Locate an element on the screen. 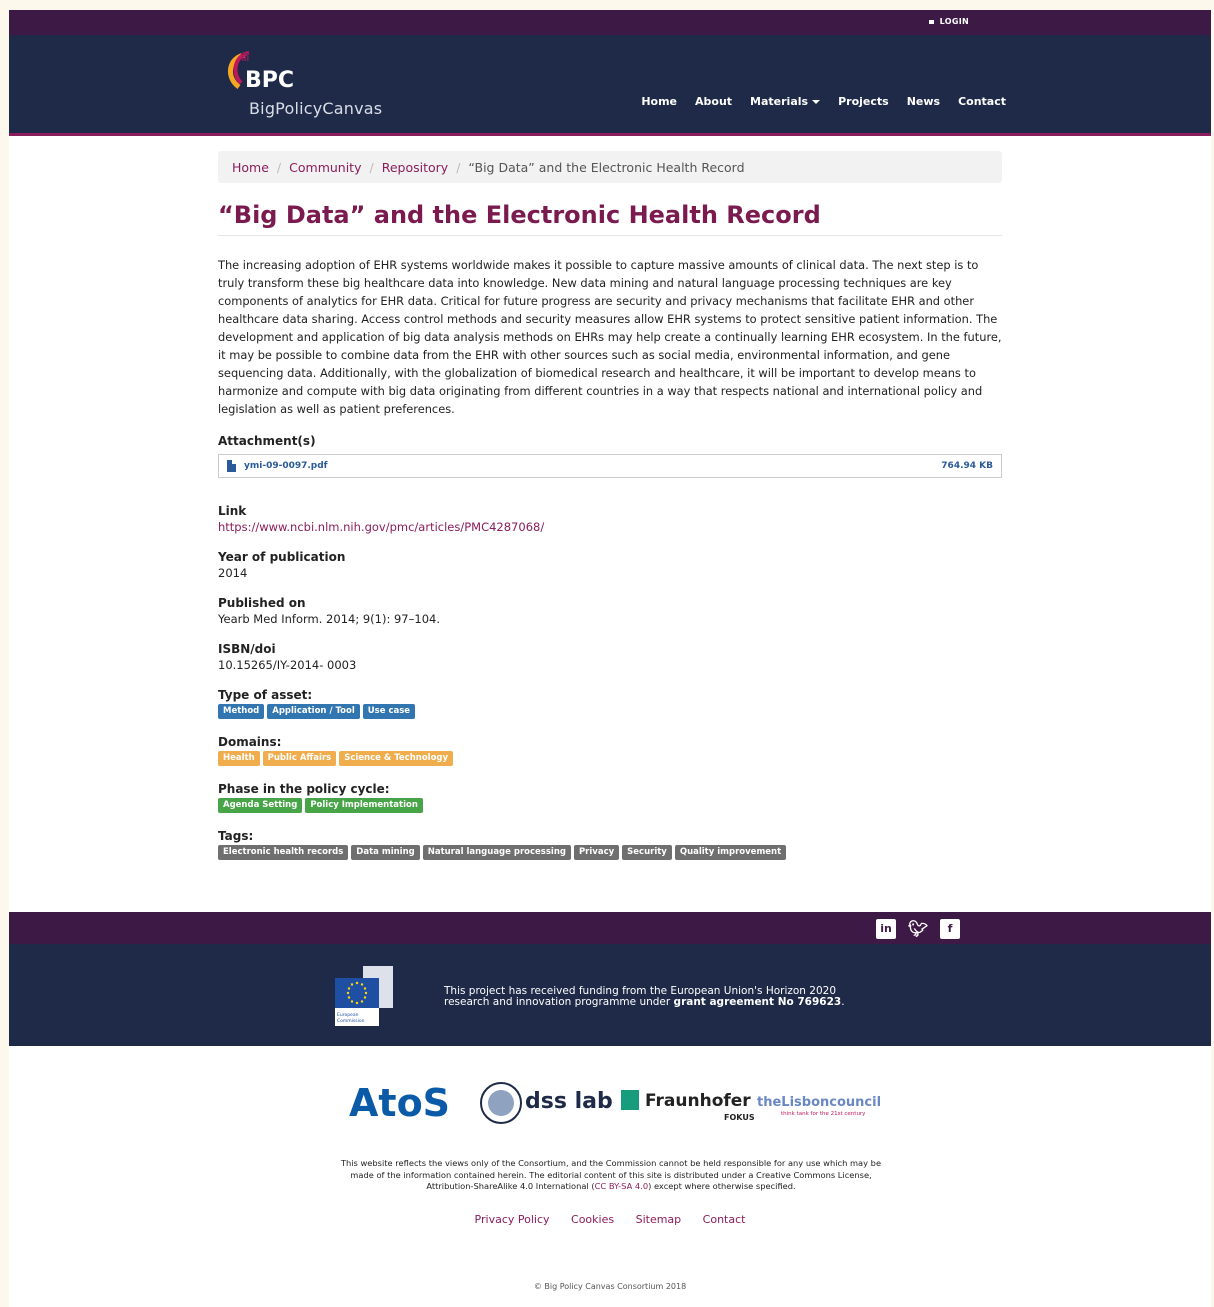 Image resolution: width=1214 pixels, height=1307 pixels. tag-badge: Natural language processing is located at coordinates (496, 852).